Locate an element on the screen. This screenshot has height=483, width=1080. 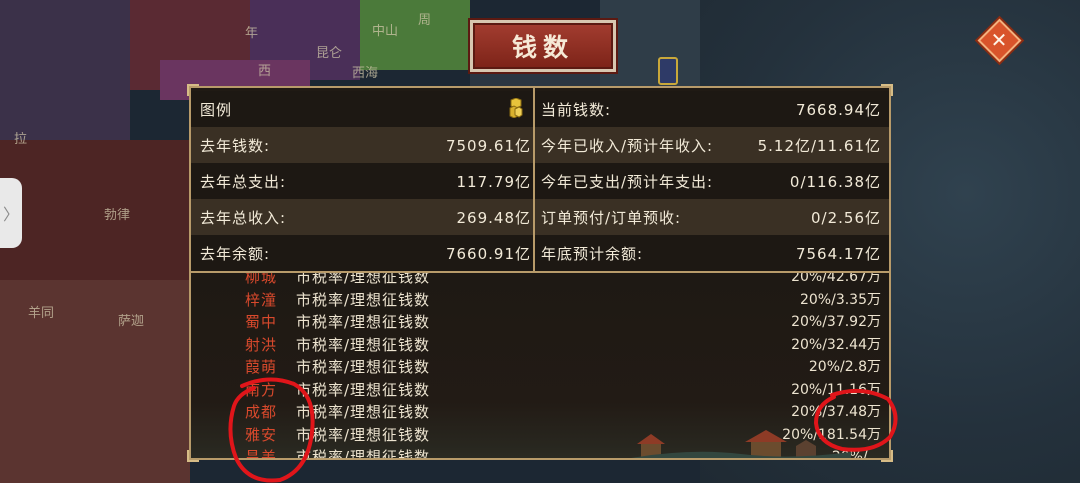
summary-value: 269.48亿 is located at coordinates (493, 217).